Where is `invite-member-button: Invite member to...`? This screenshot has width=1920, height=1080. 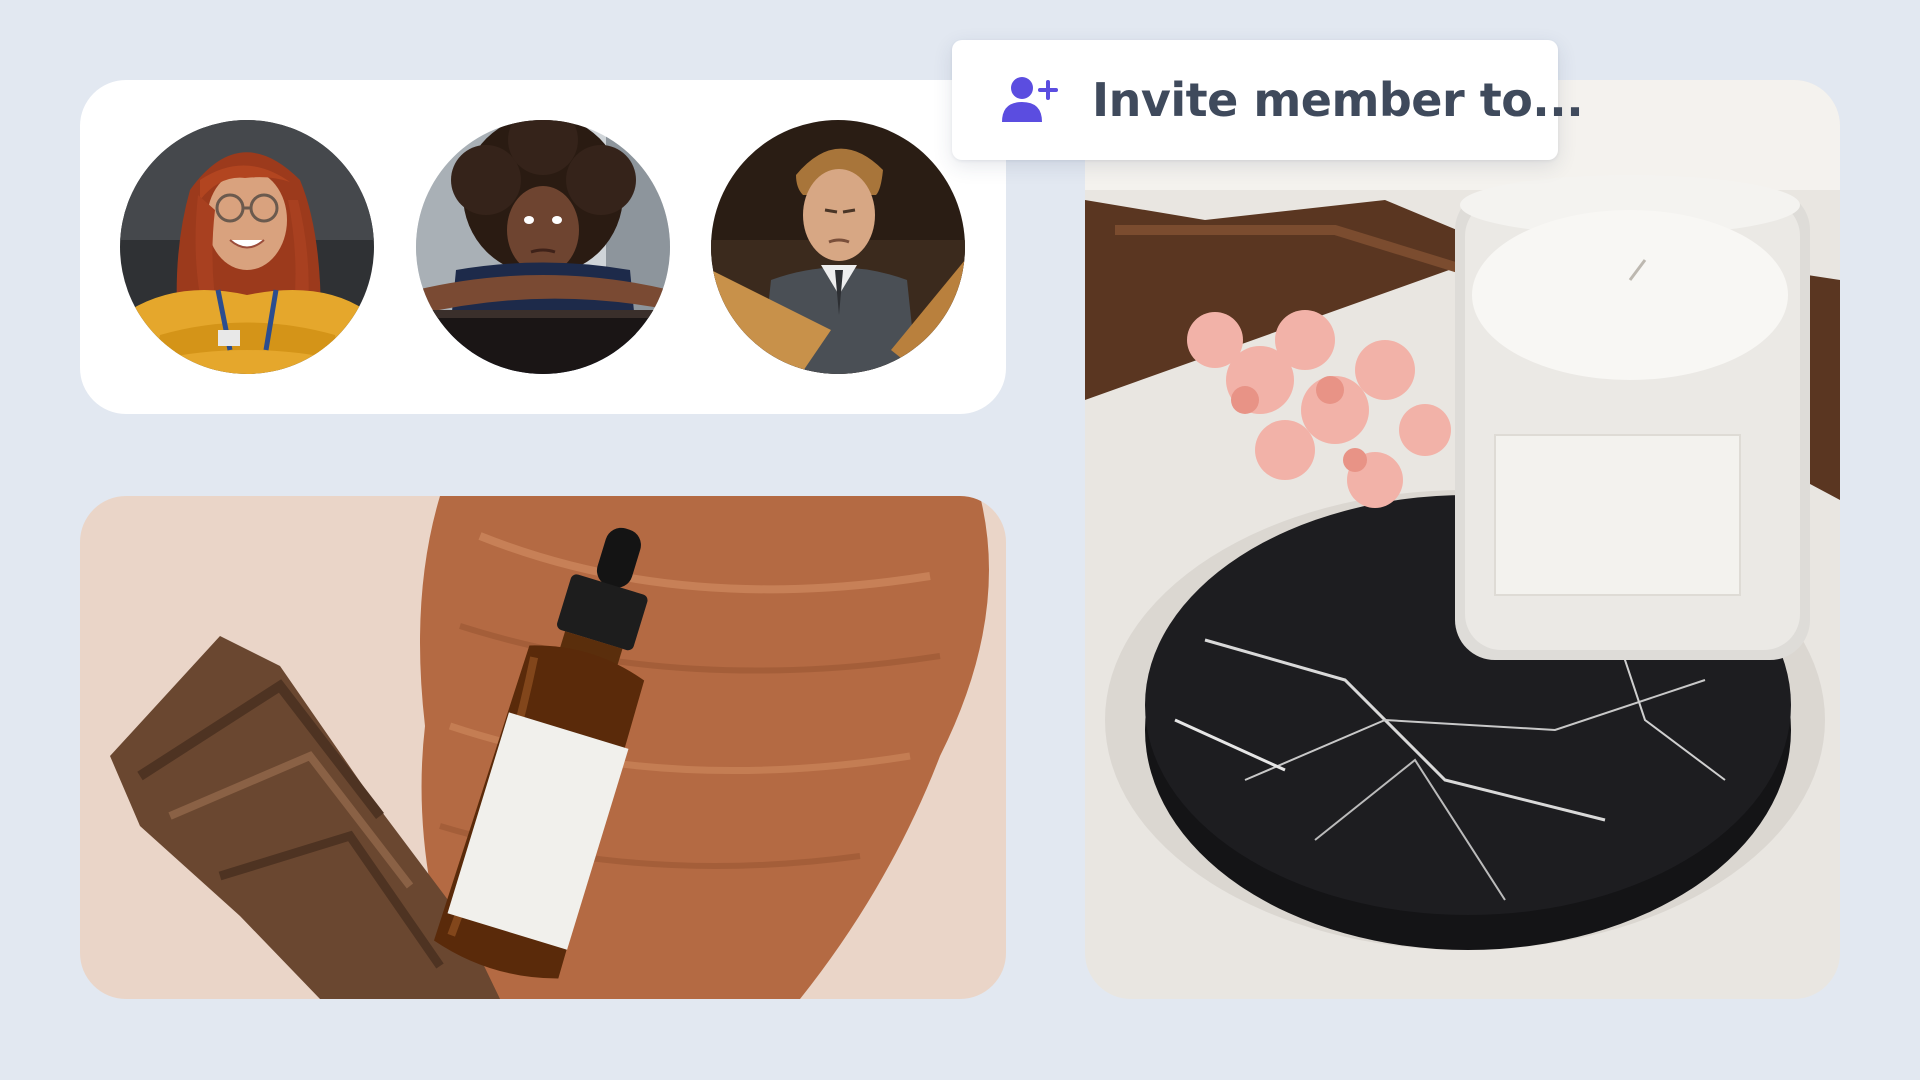 invite-member-button: Invite member to... is located at coordinates (1268, 100).